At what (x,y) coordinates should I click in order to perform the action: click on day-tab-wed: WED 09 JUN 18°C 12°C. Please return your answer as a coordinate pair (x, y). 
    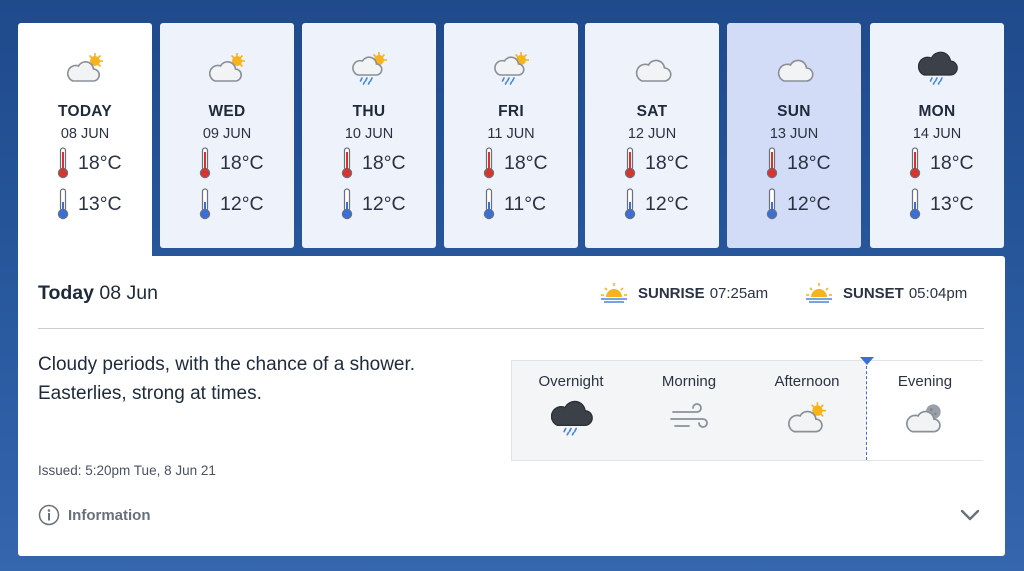
    Looking at the image, I should click on (227, 135).